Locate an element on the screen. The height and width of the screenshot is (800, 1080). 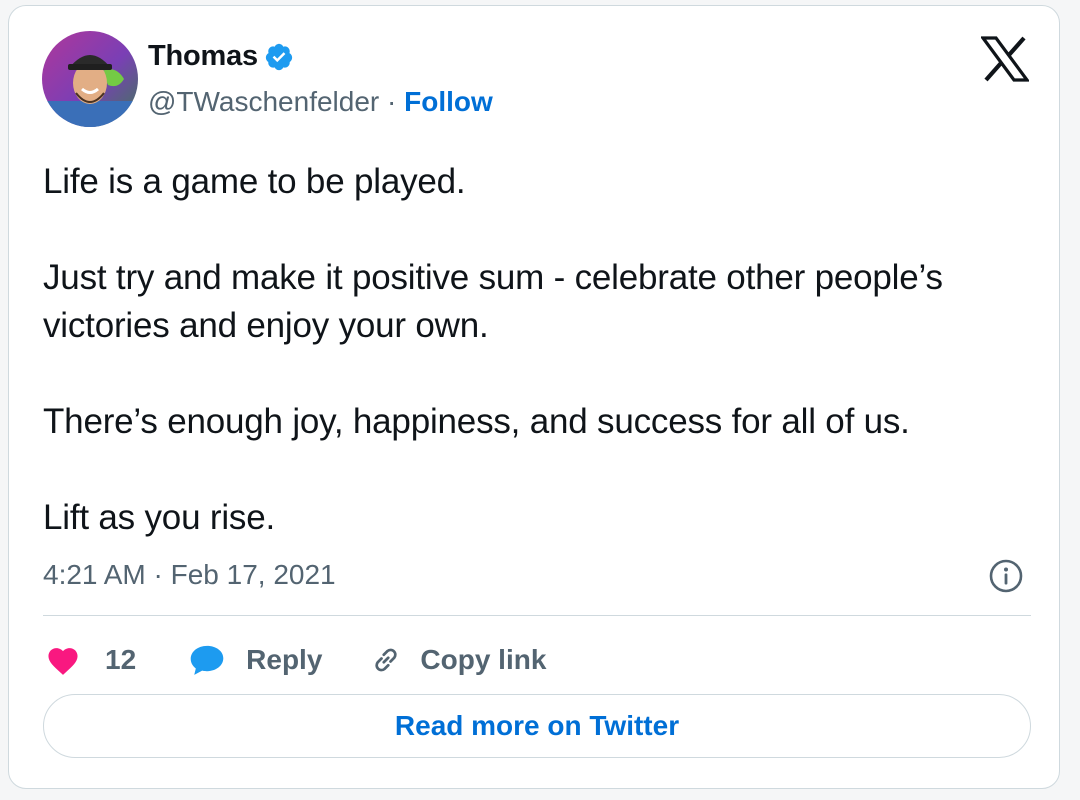
author-name-row: Thomas is located at coordinates (221, 56).